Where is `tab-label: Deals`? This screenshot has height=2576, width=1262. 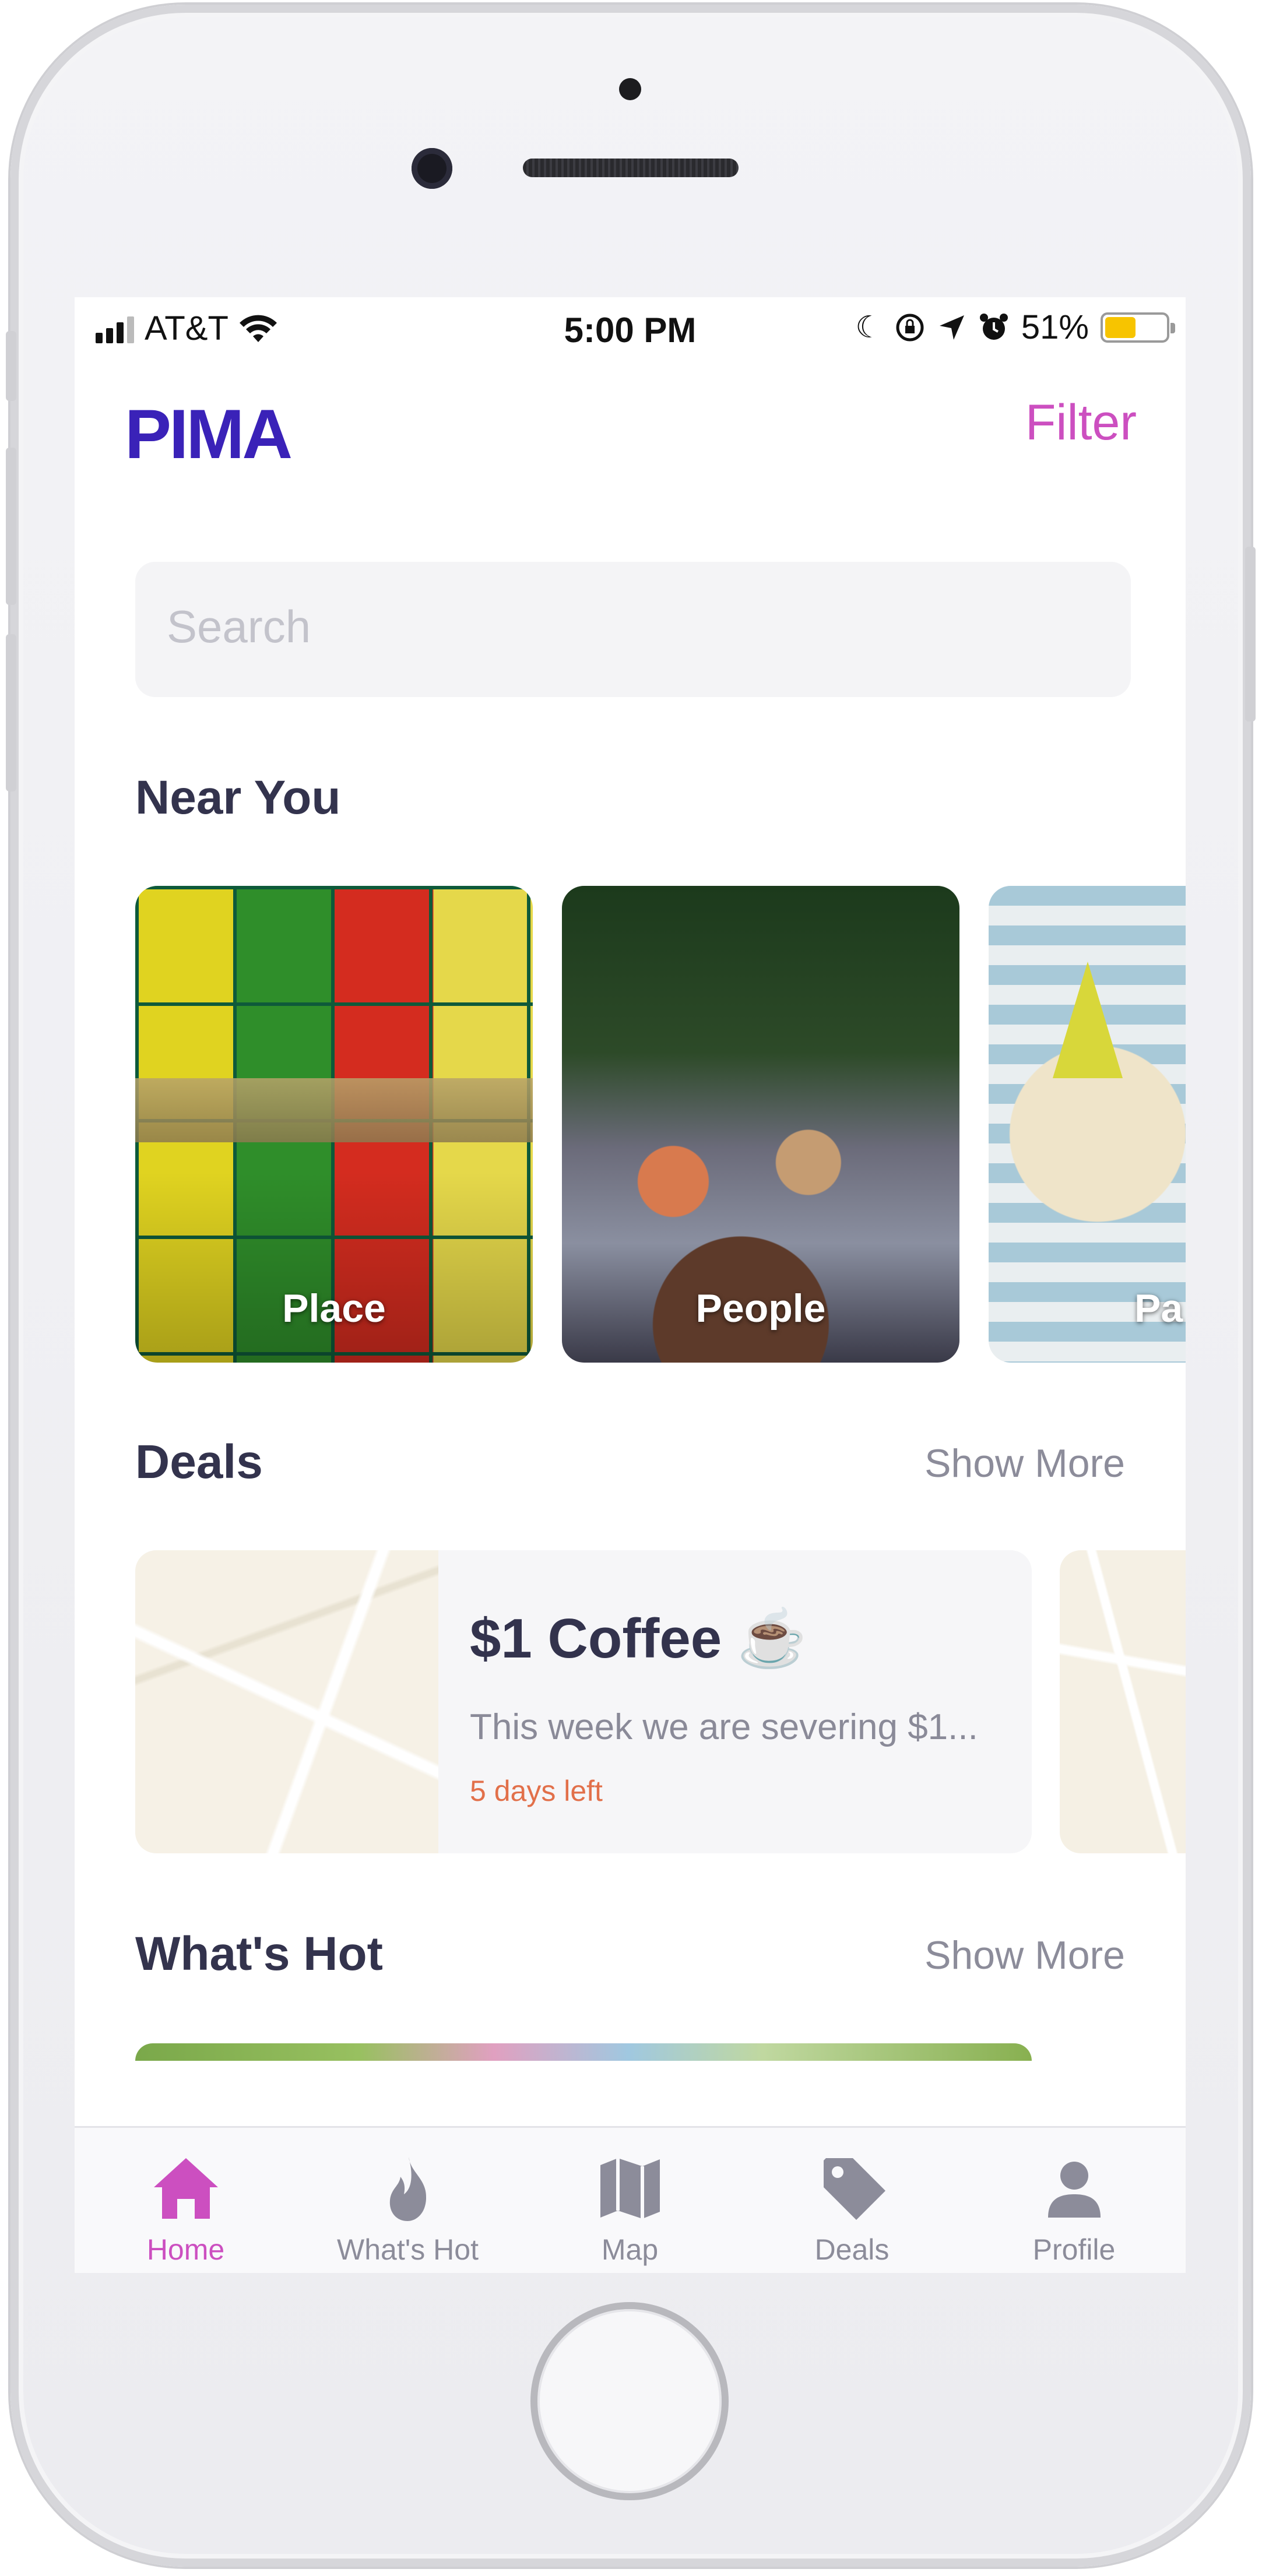 tab-label: Deals is located at coordinates (852, 2250).